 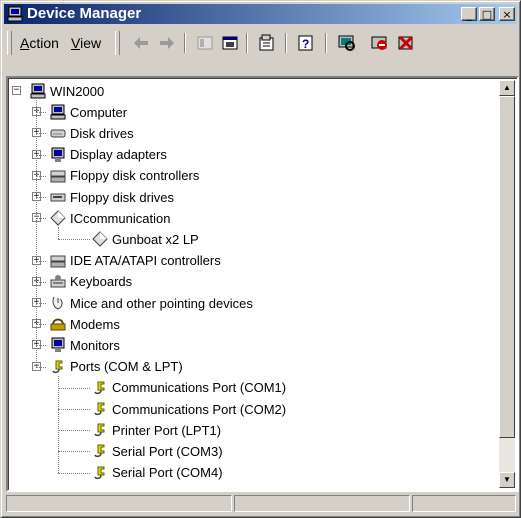 What do you see at coordinates (118, 155) in the screenshot?
I see `tree-item-label: Display adapters` at bounding box center [118, 155].